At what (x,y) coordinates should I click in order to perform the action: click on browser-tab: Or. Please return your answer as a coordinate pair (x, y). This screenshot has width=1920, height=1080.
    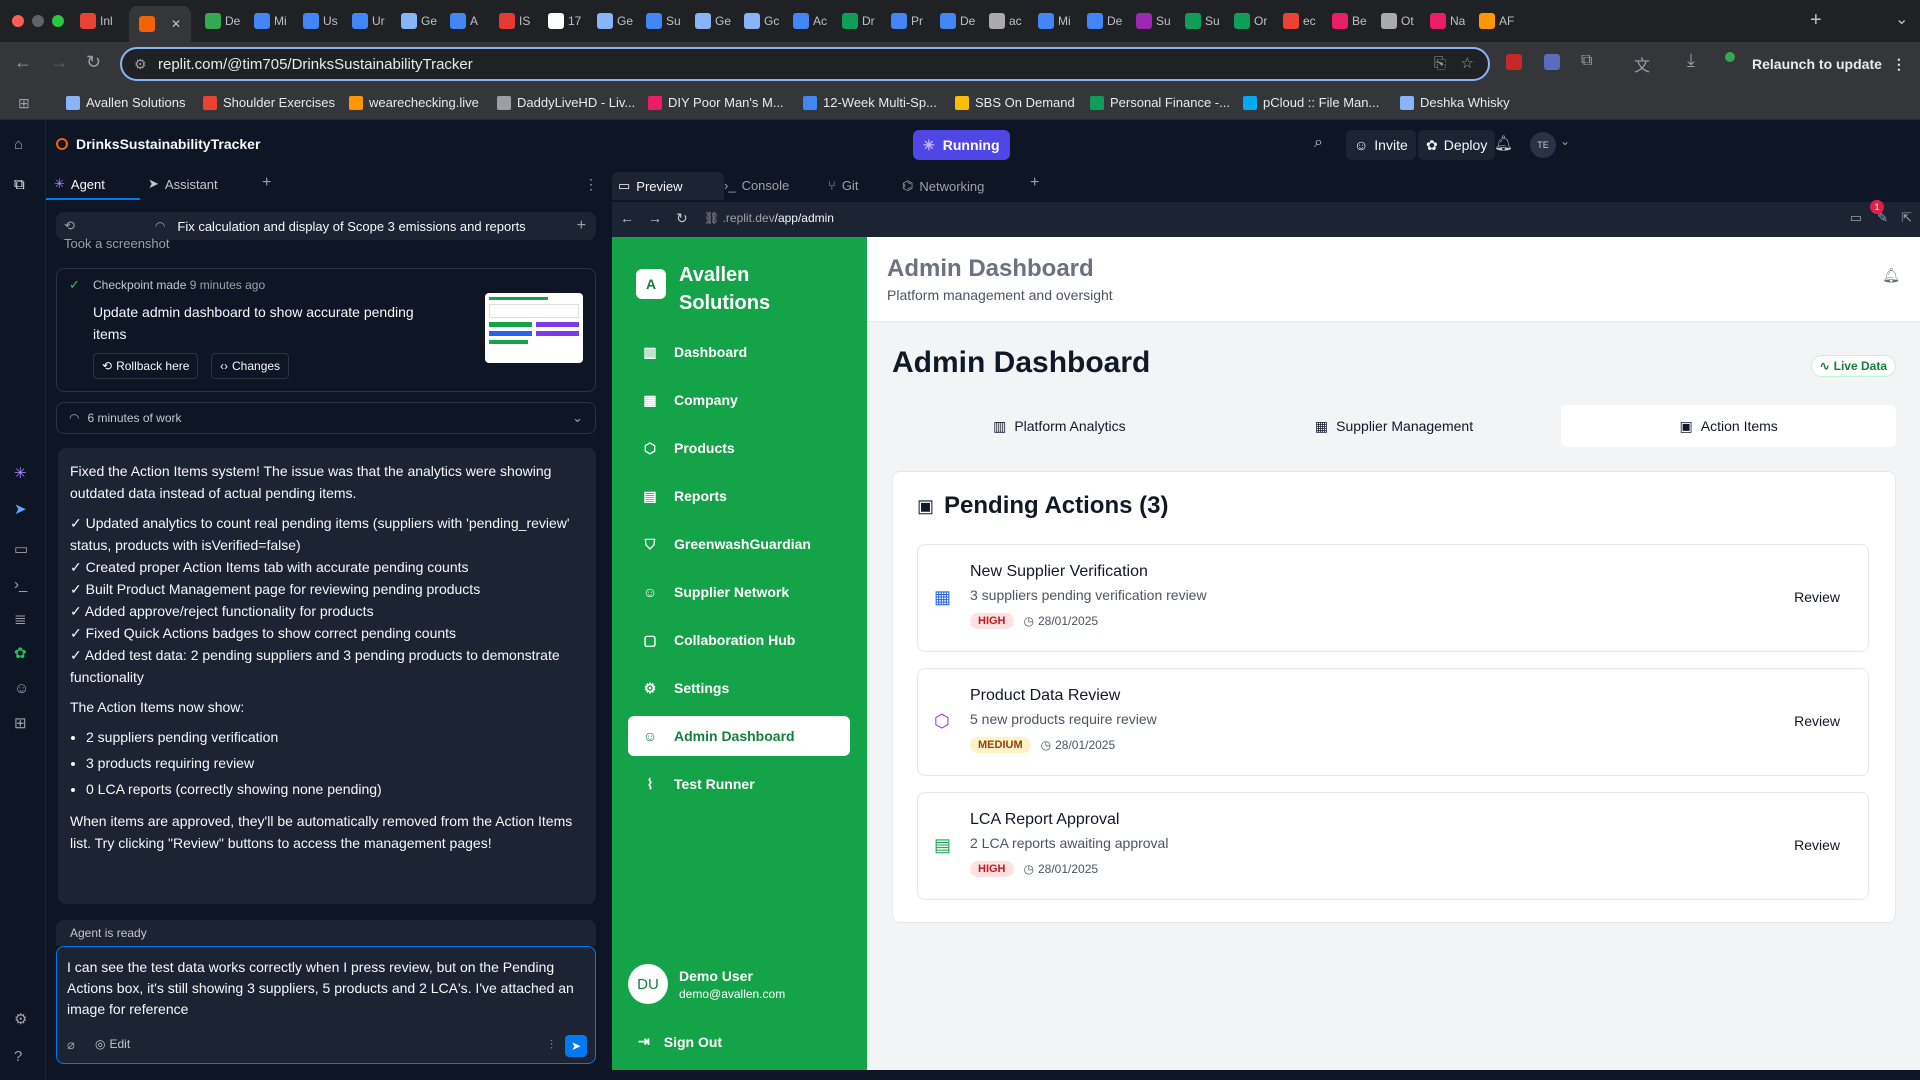
    Looking at the image, I should click on (1250, 21).